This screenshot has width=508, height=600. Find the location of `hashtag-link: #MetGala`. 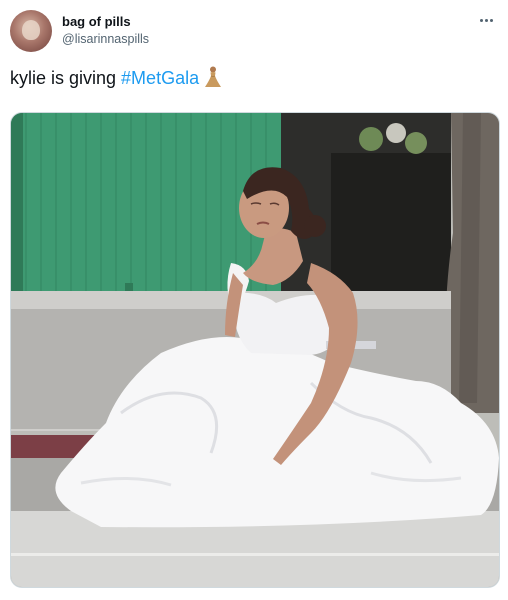

hashtag-link: #MetGala is located at coordinates (160, 78).